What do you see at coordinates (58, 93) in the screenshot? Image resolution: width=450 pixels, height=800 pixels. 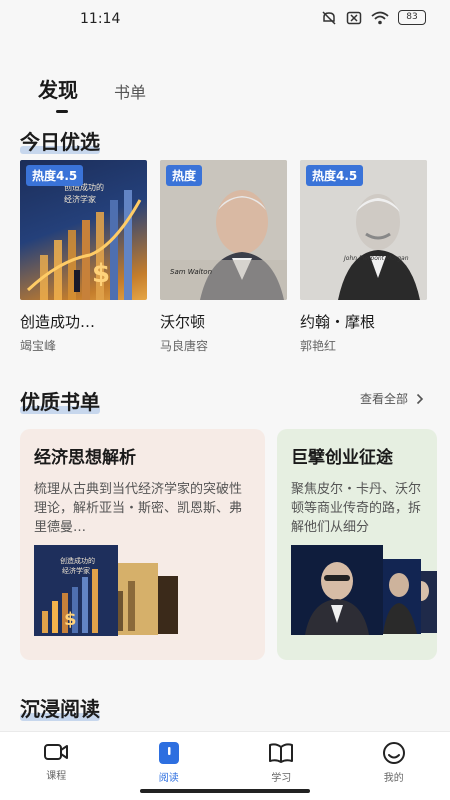 I see `tab-discover: 发现` at bounding box center [58, 93].